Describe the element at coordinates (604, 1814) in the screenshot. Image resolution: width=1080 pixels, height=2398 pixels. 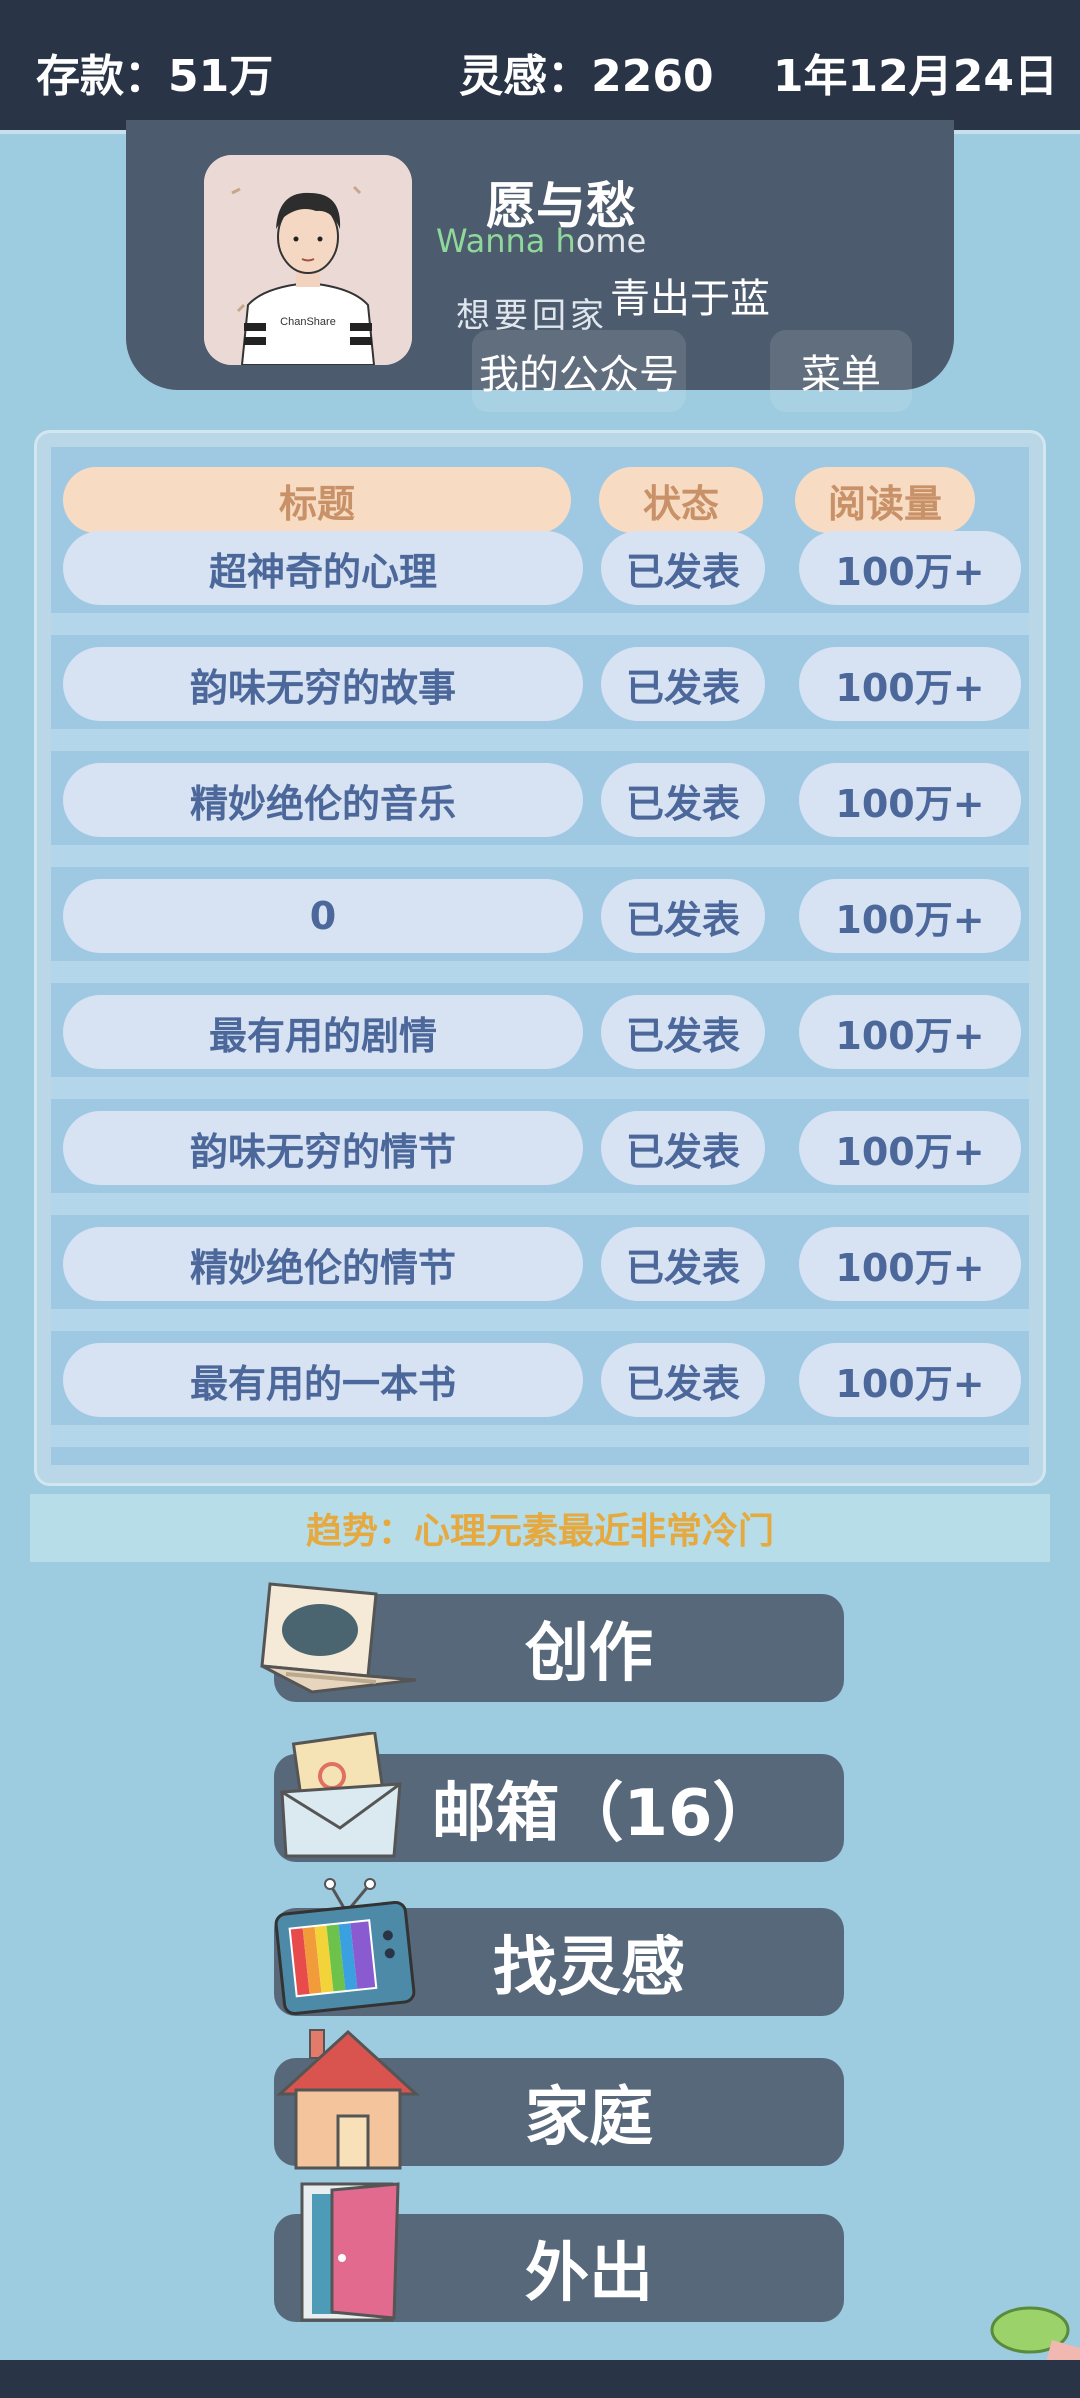
I see `mailbox-label: 邮箱（16）` at that location.